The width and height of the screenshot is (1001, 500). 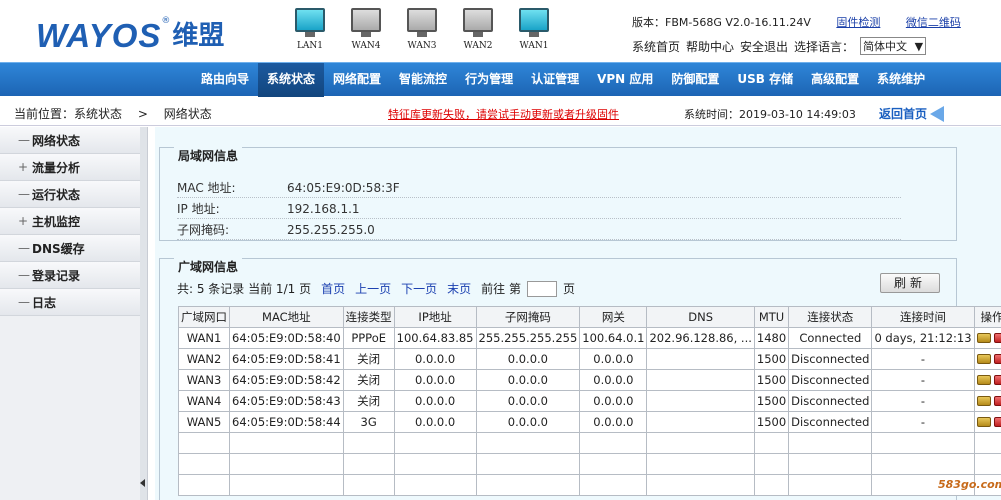 What do you see at coordinates (99, 35) in the screenshot?
I see `logo-text: WAYOS` at bounding box center [99, 35].